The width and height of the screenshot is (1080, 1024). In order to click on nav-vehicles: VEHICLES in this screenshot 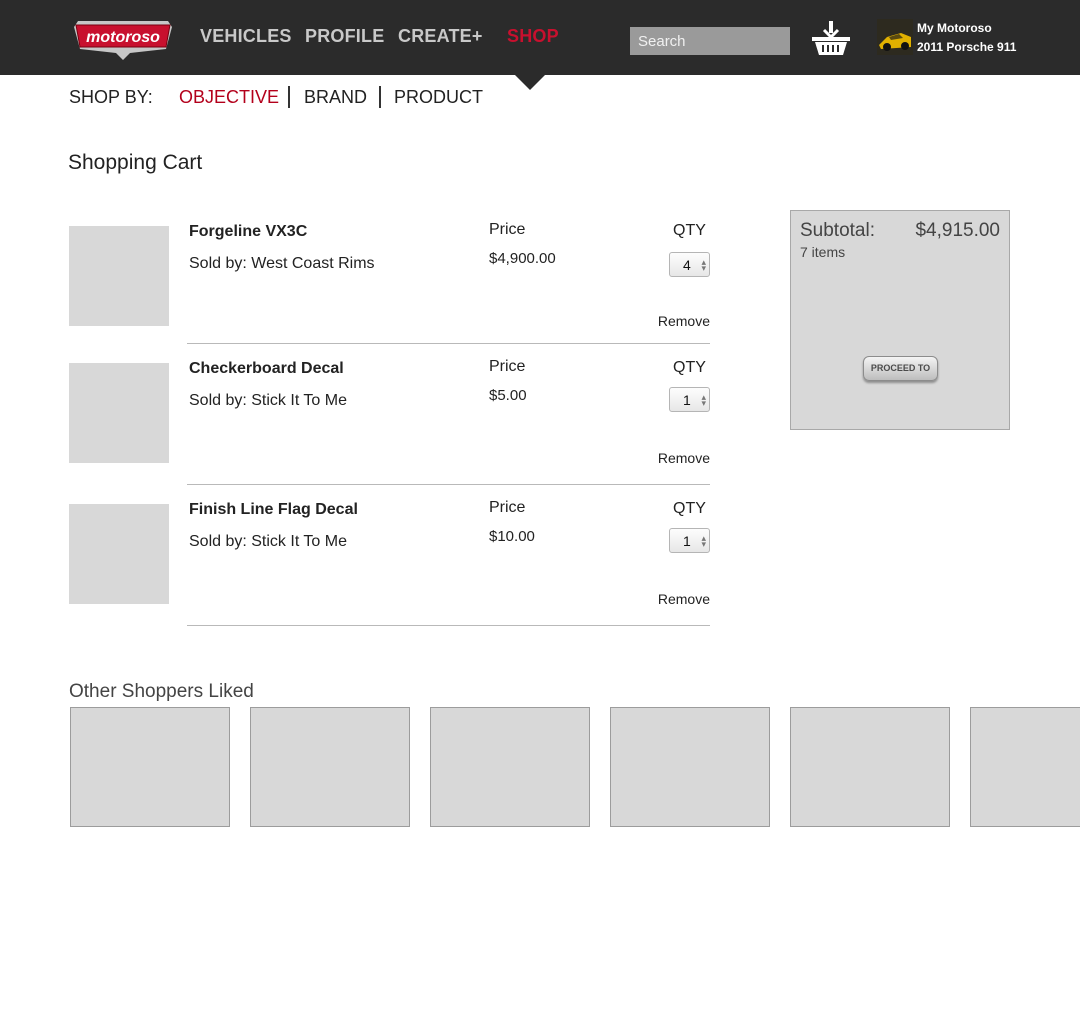, I will do `click(246, 36)`.